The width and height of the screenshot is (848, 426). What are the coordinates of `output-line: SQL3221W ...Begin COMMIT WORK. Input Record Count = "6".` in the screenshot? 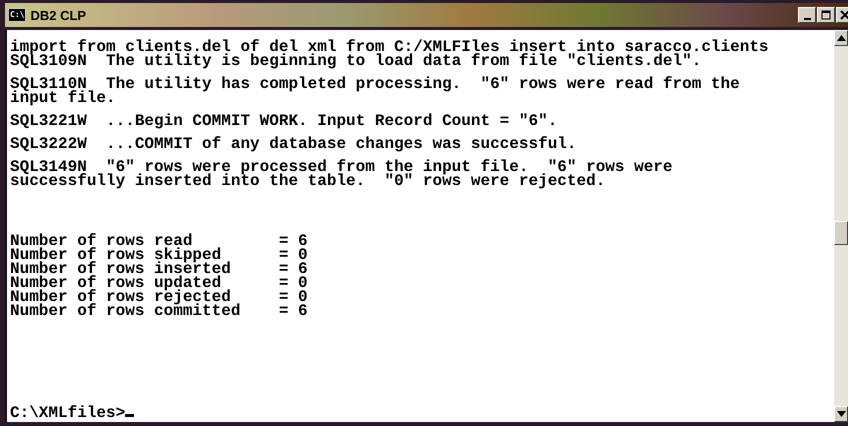 It's located at (284, 121).